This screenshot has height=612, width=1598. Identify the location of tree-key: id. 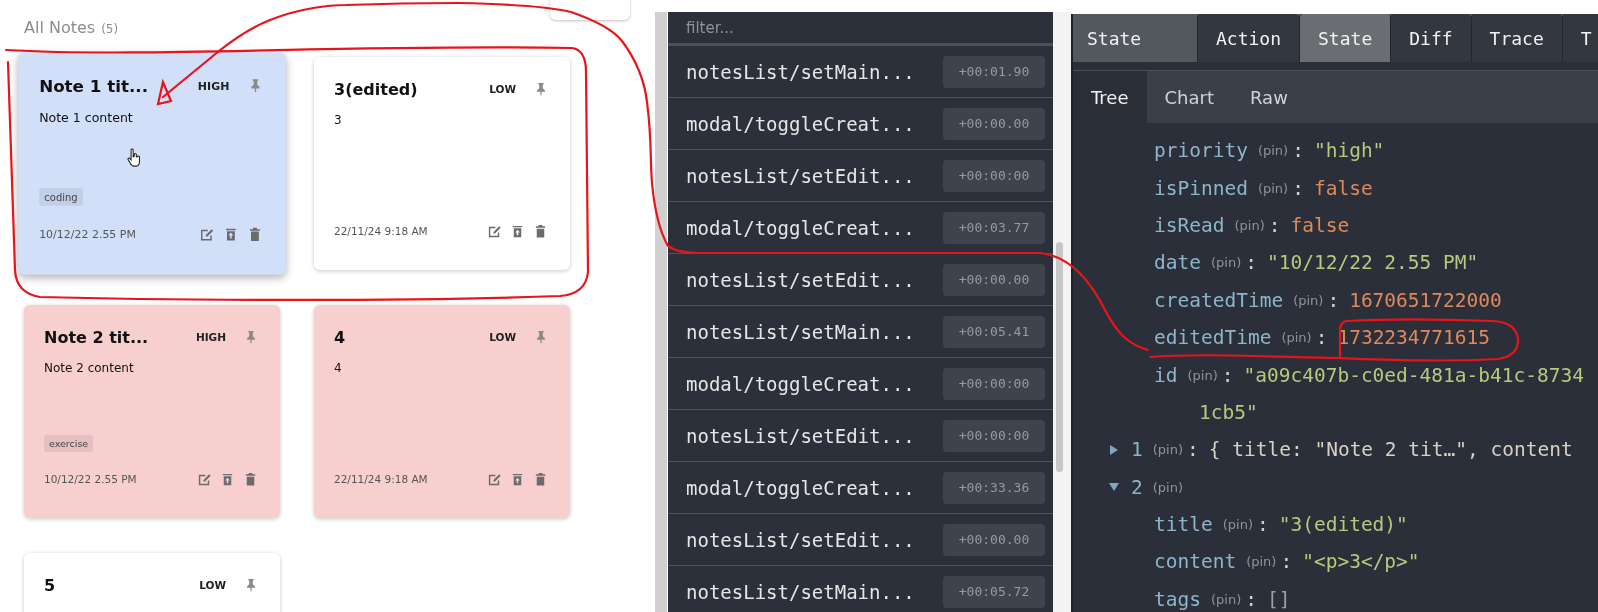
(1166, 375).